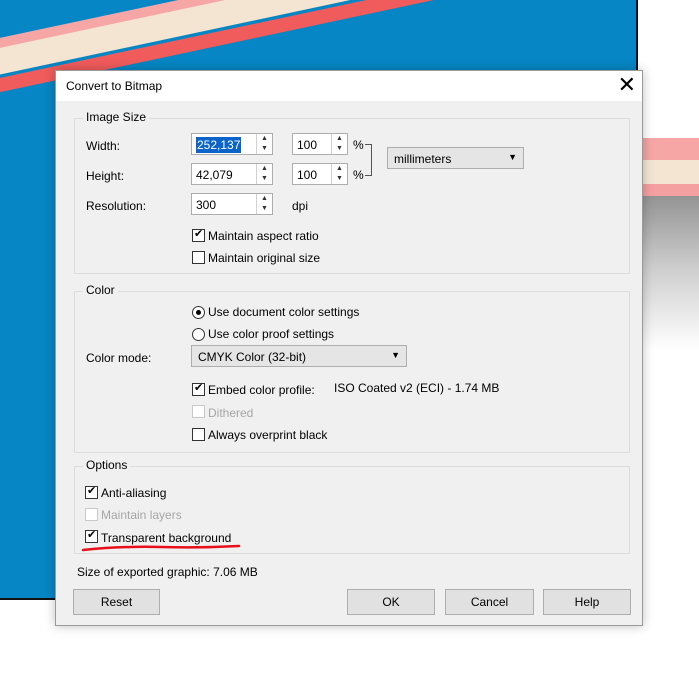  What do you see at coordinates (219, 145) in the screenshot?
I see `width-value: 252,137` at bounding box center [219, 145].